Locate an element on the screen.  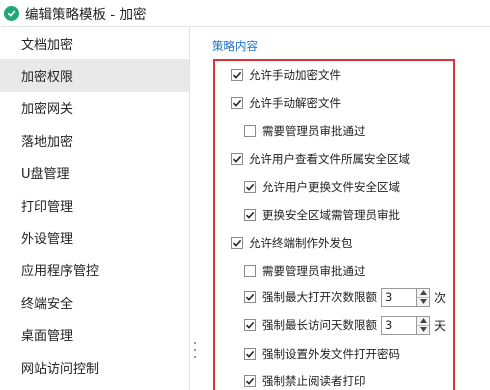
option-max-access-days: 强制最长访问天数限额 3 天 is located at coordinates (345, 325).